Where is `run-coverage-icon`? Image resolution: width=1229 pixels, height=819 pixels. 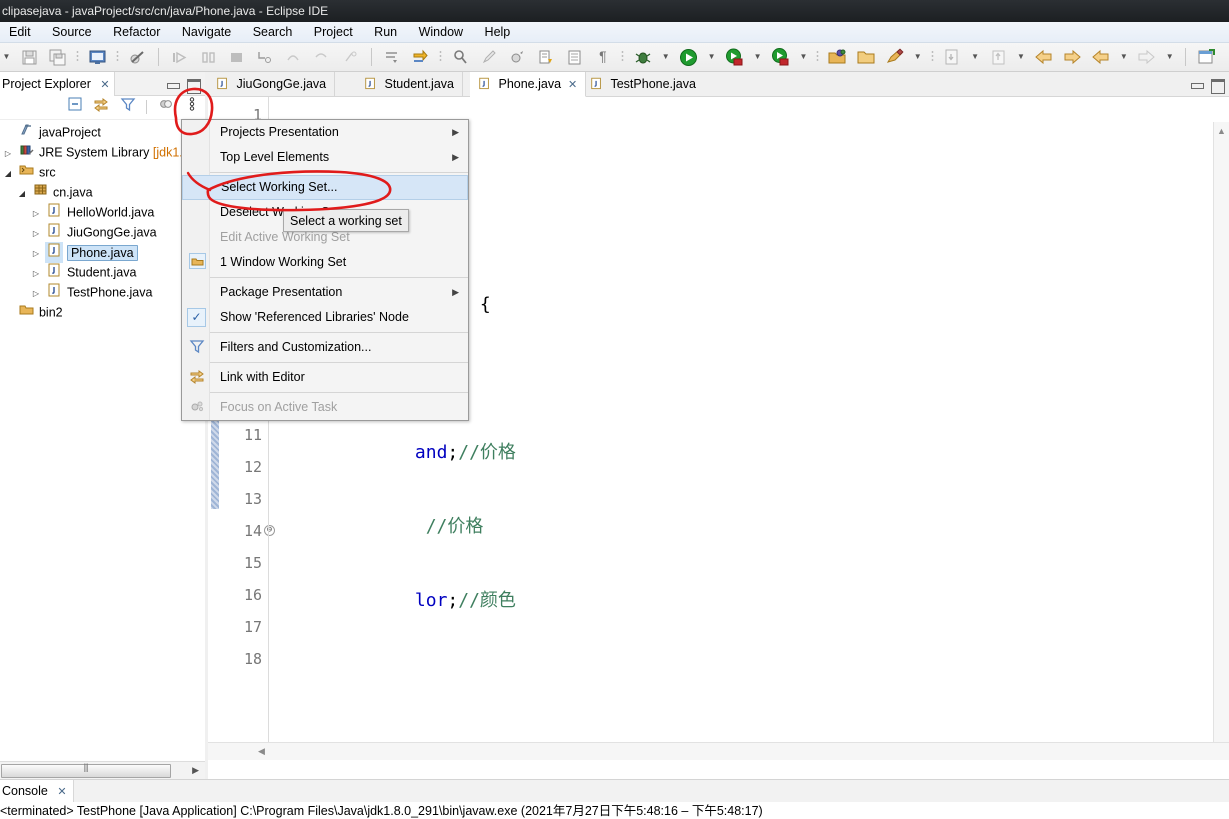
run-coverage-icon is located at coordinates (735, 56).